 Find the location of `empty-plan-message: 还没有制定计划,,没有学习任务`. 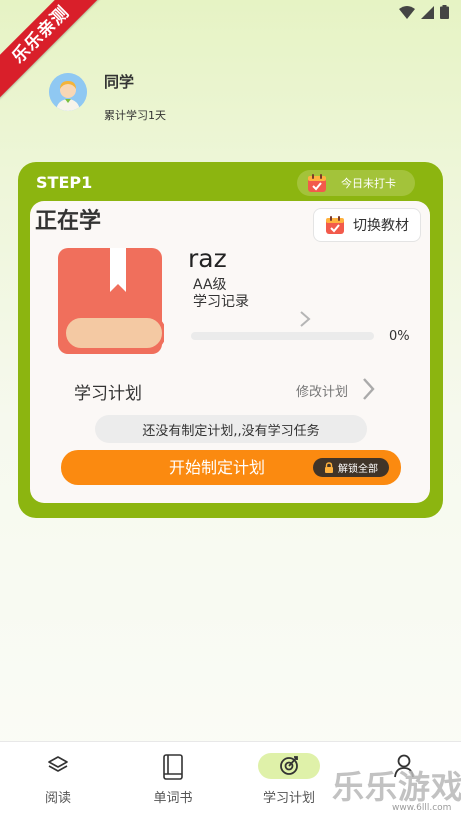

empty-plan-message: 还没有制定计划,,没有学习任务 is located at coordinates (231, 429).